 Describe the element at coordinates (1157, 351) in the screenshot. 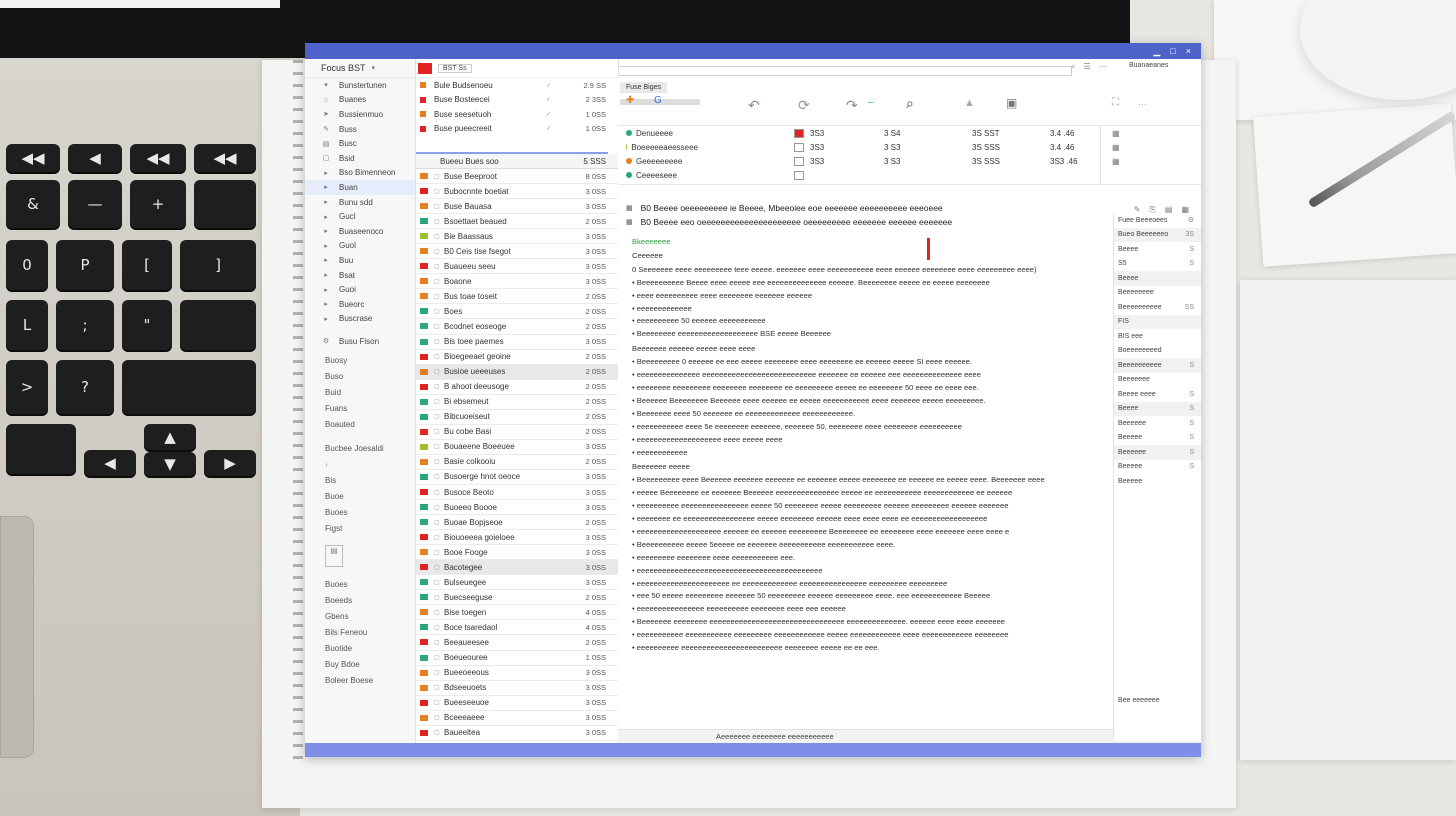

I see `property-row: Boeeeeeeeed` at that location.